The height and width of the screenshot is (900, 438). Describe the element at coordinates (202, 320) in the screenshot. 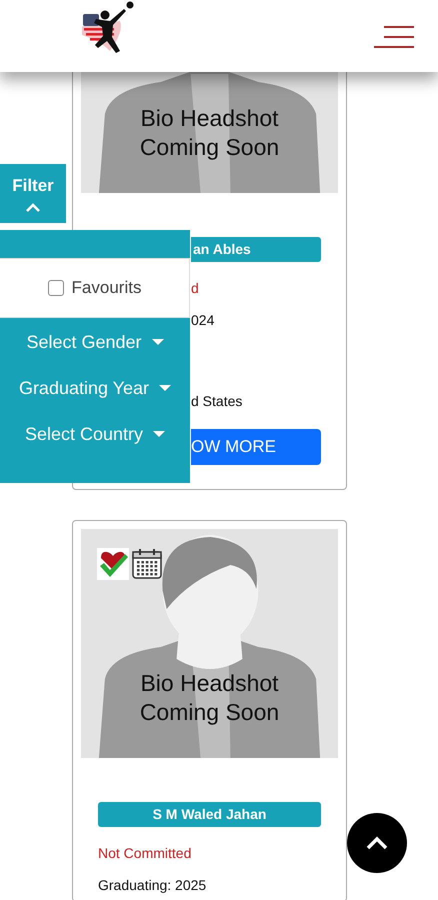

I see `graduating-year: 024` at that location.